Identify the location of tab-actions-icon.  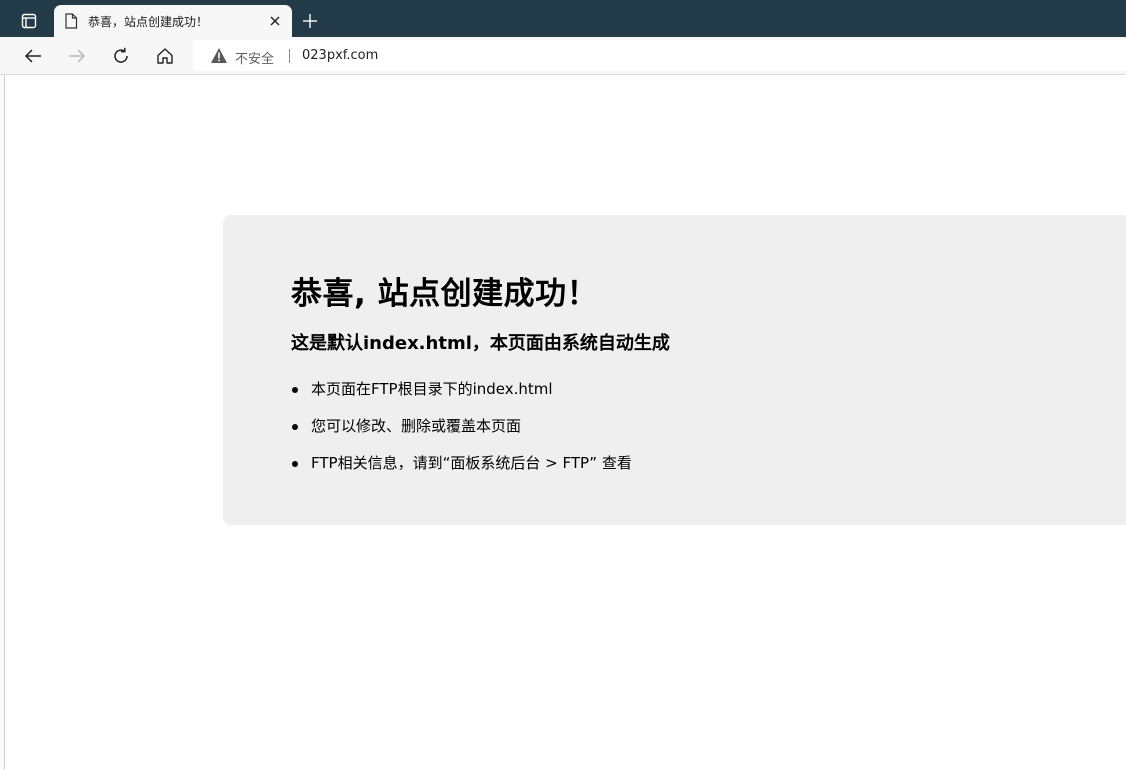
(29, 21).